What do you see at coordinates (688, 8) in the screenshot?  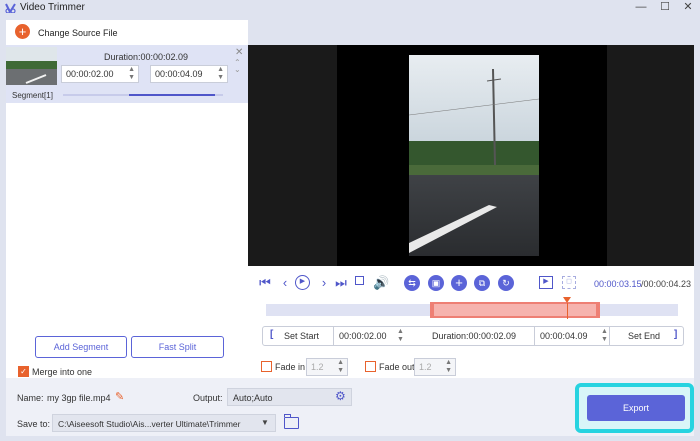 I see `close-button: ✕` at bounding box center [688, 8].